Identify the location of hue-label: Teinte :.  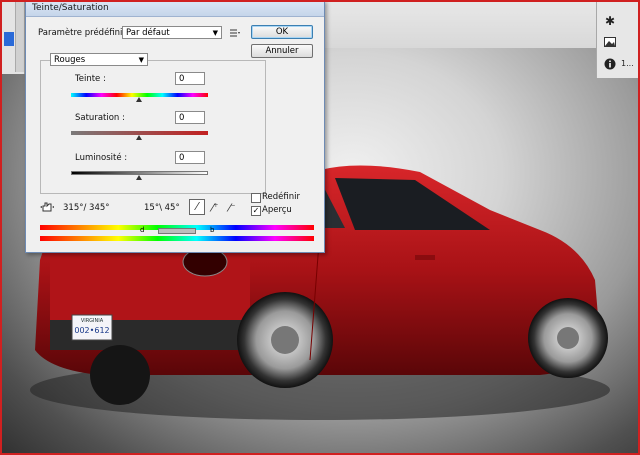
(90, 79).